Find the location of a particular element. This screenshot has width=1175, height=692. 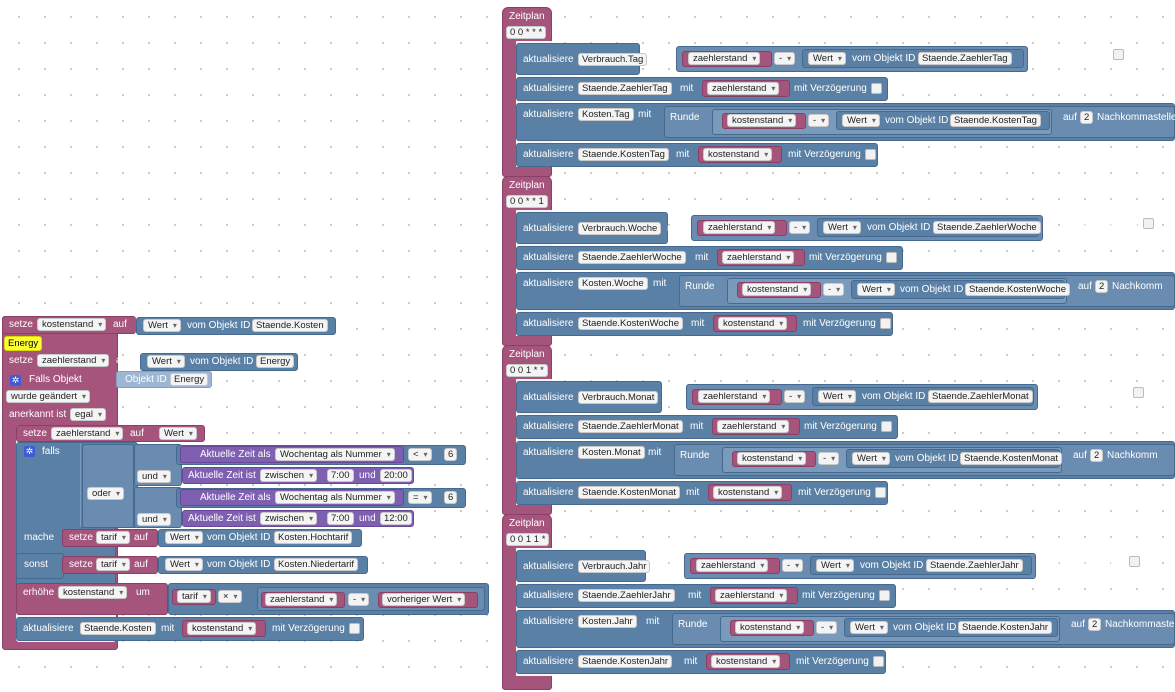

object-id-staende-zaehler: Staende.ZaehlerJahr is located at coordinates (974, 565).